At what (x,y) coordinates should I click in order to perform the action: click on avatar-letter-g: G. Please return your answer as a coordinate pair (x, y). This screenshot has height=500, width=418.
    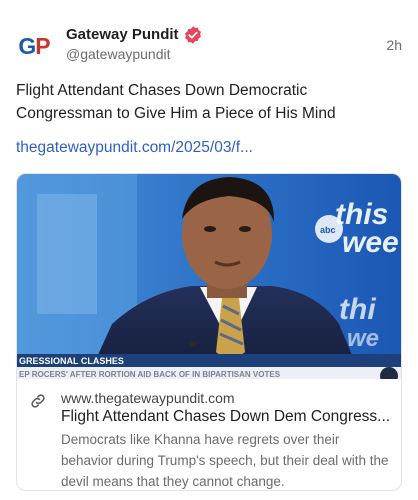
    Looking at the image, I should click on (27, 45).